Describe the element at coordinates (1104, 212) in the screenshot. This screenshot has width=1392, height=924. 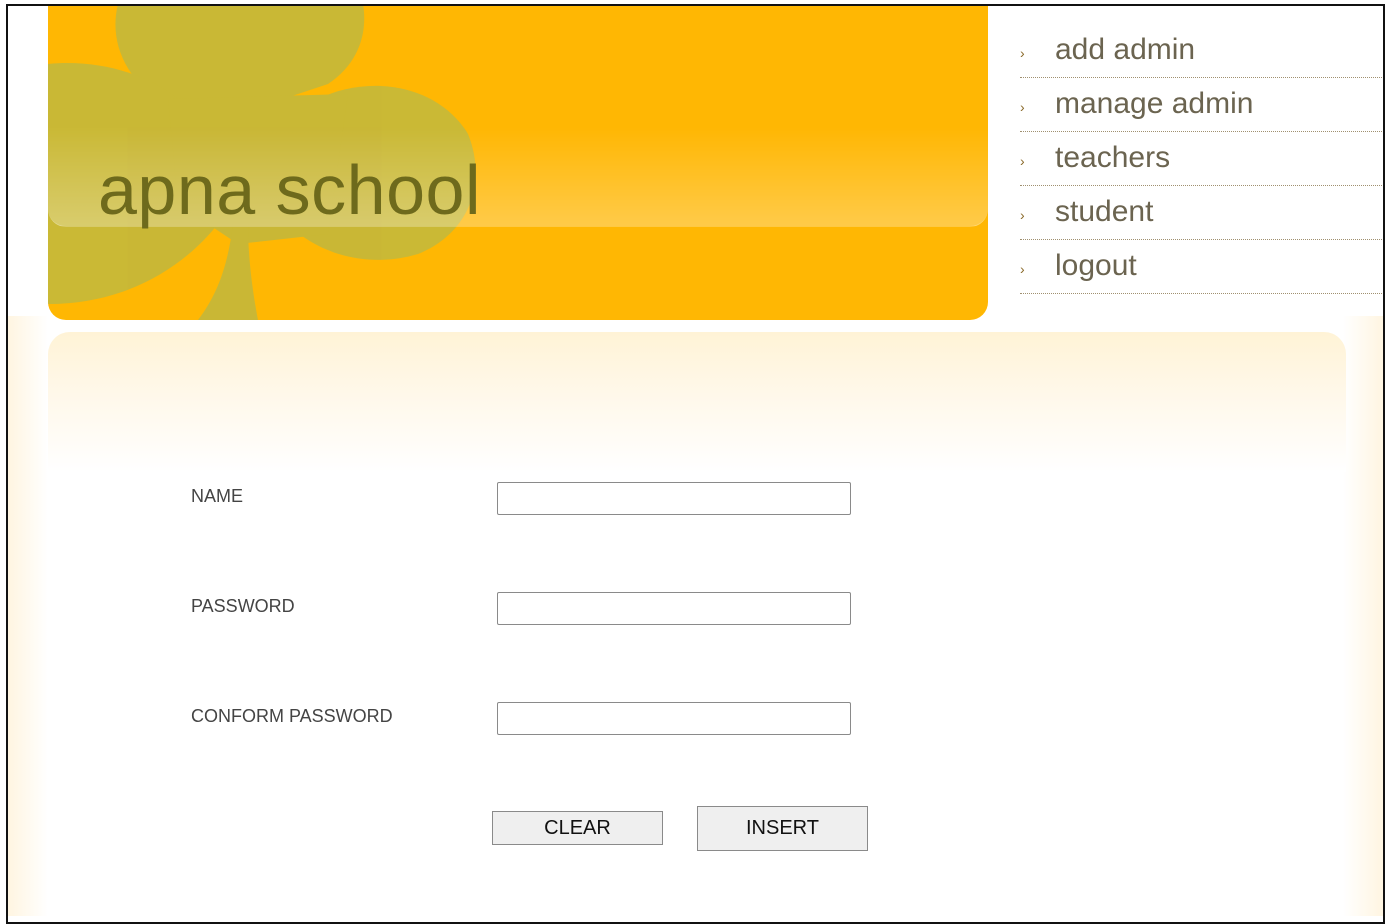
I see `nav-link-student: student` at that location.